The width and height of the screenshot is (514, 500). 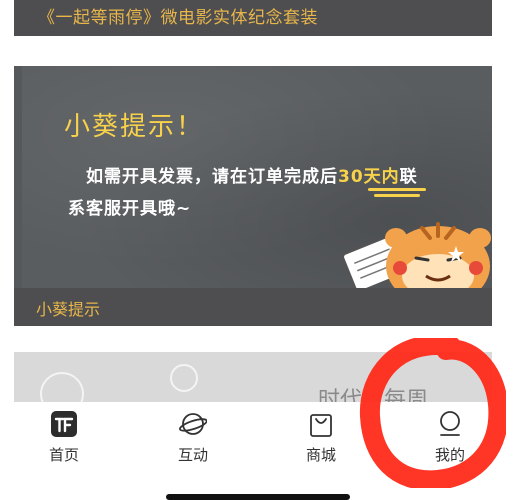 What do you see at coordinates (450, 440) in the screenshot?
I see `tab-mine: 我的` at bounding box center [450, 440].